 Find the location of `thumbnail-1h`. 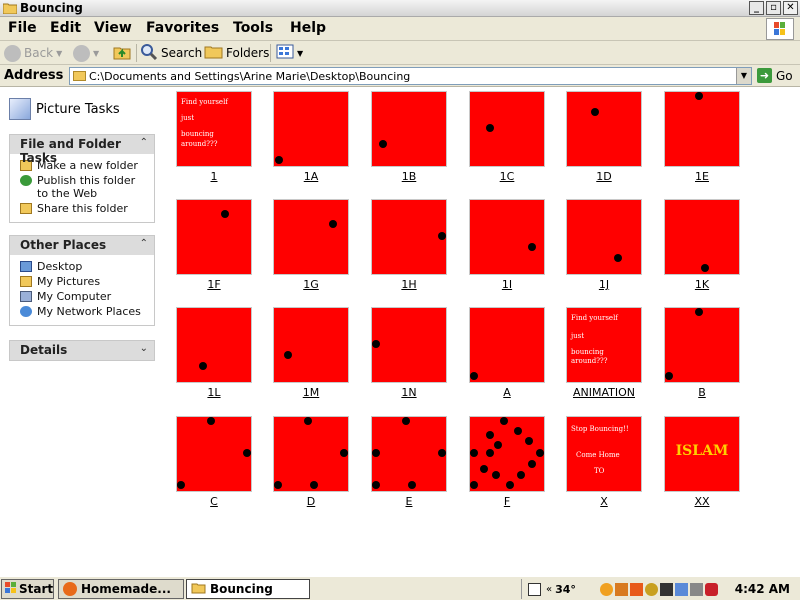

thumbnail-1h is located at coordinates (409, 237).